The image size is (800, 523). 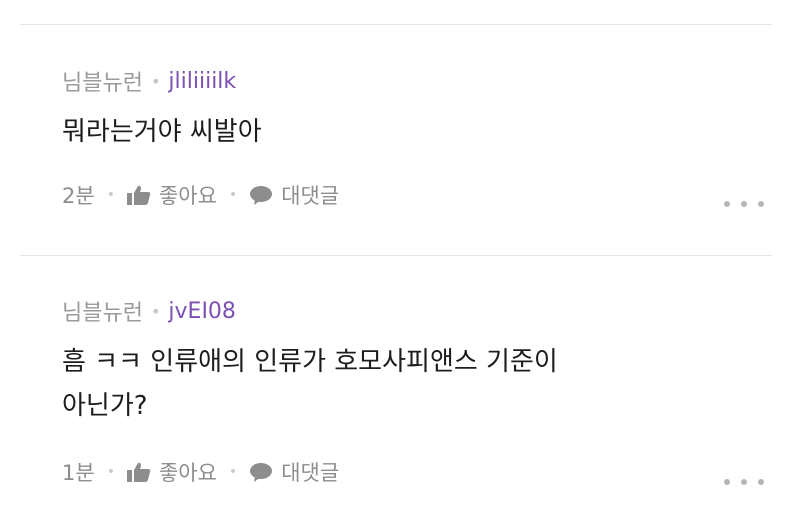 I want to click on comment-meta: 님블뉴런 • jvEI08, so click(x=149, y=311).